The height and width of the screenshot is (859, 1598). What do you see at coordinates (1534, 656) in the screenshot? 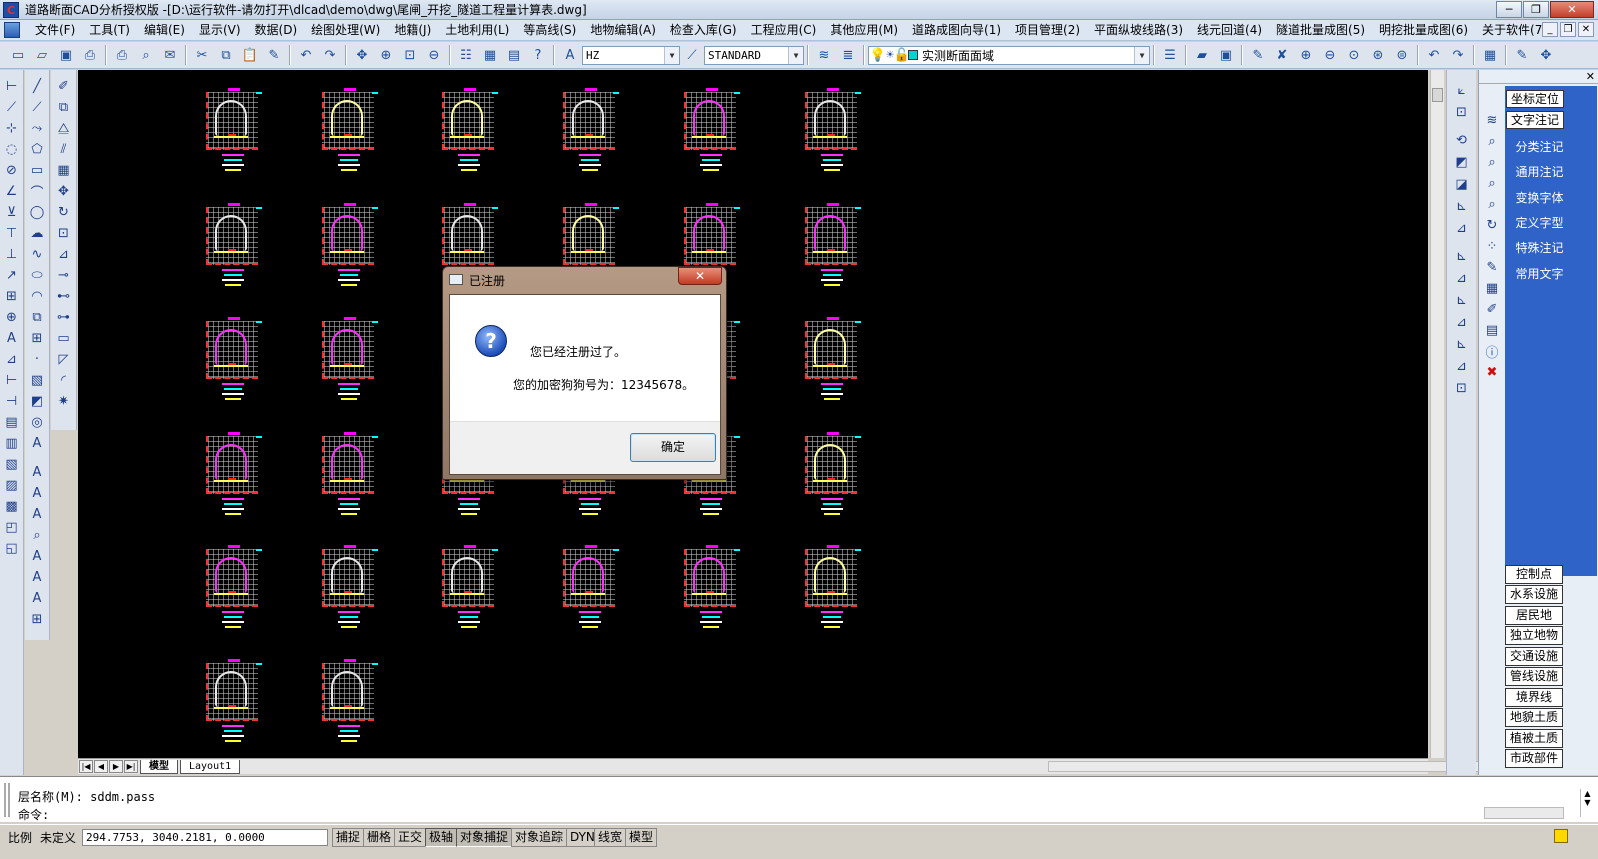
I see `traffic-facility-button: 交通设施` at bounding box center [1534, 656].